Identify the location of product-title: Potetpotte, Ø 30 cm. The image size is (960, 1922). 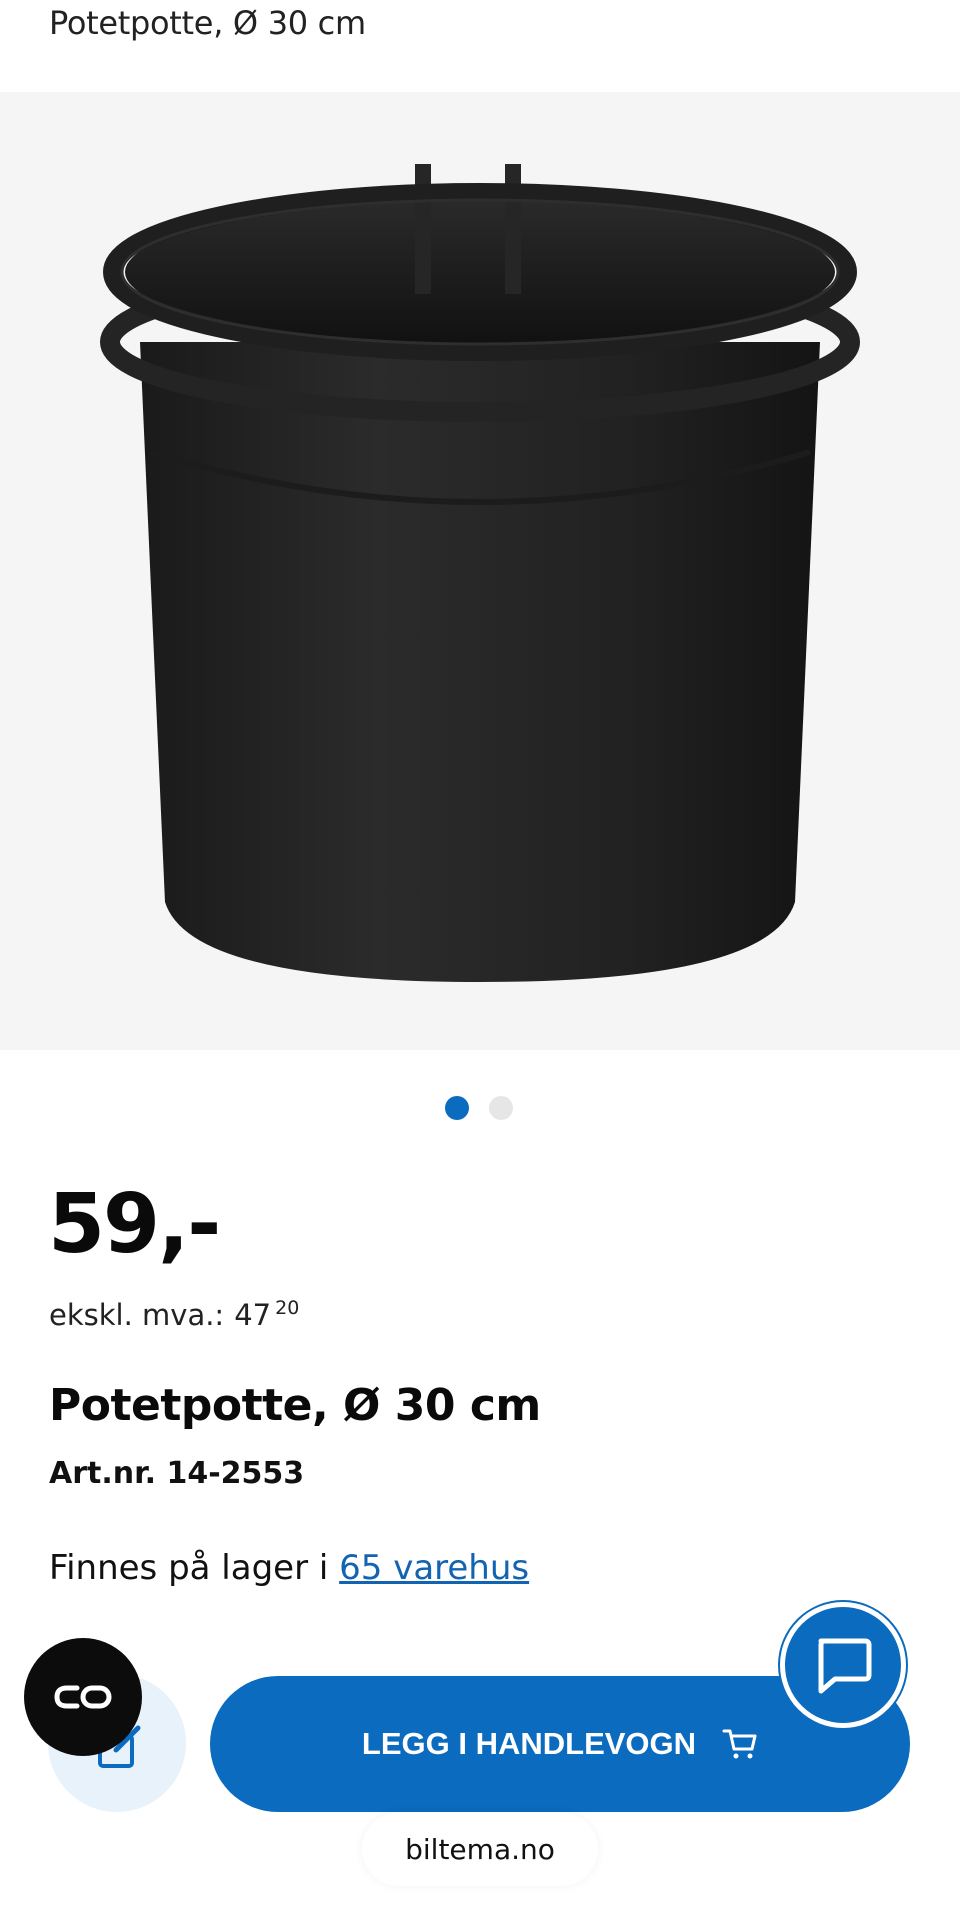
(295, 1405).